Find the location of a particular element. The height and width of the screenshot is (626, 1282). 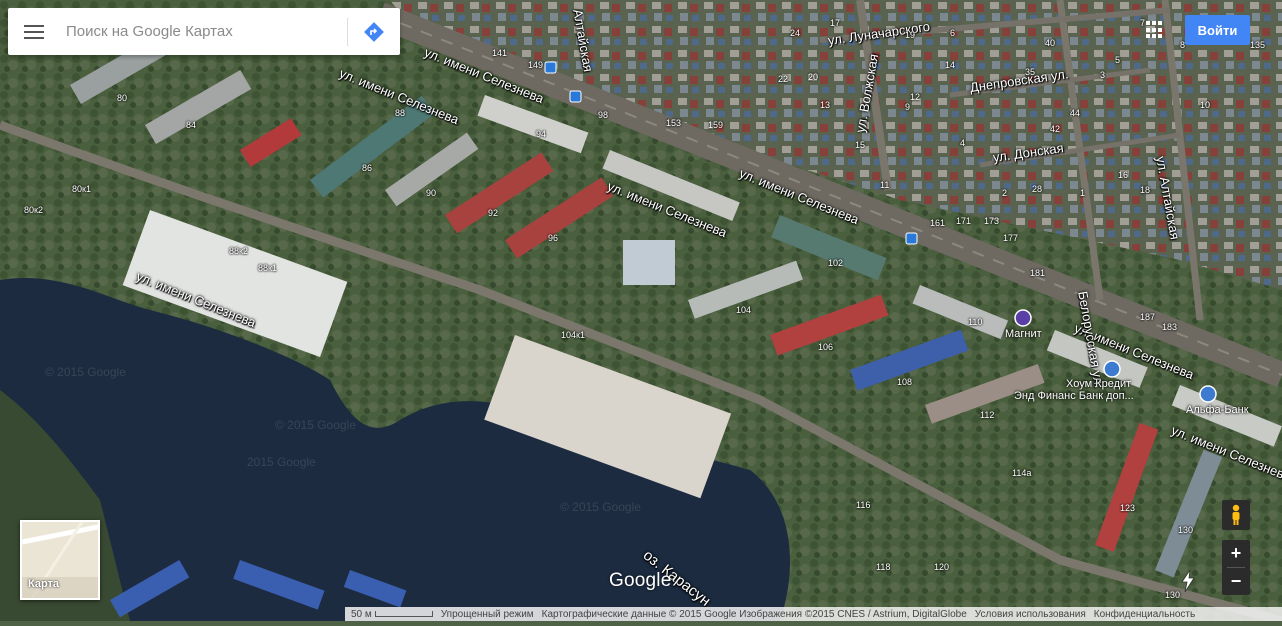

building-number: 104 is located at coordinates (744, 310).